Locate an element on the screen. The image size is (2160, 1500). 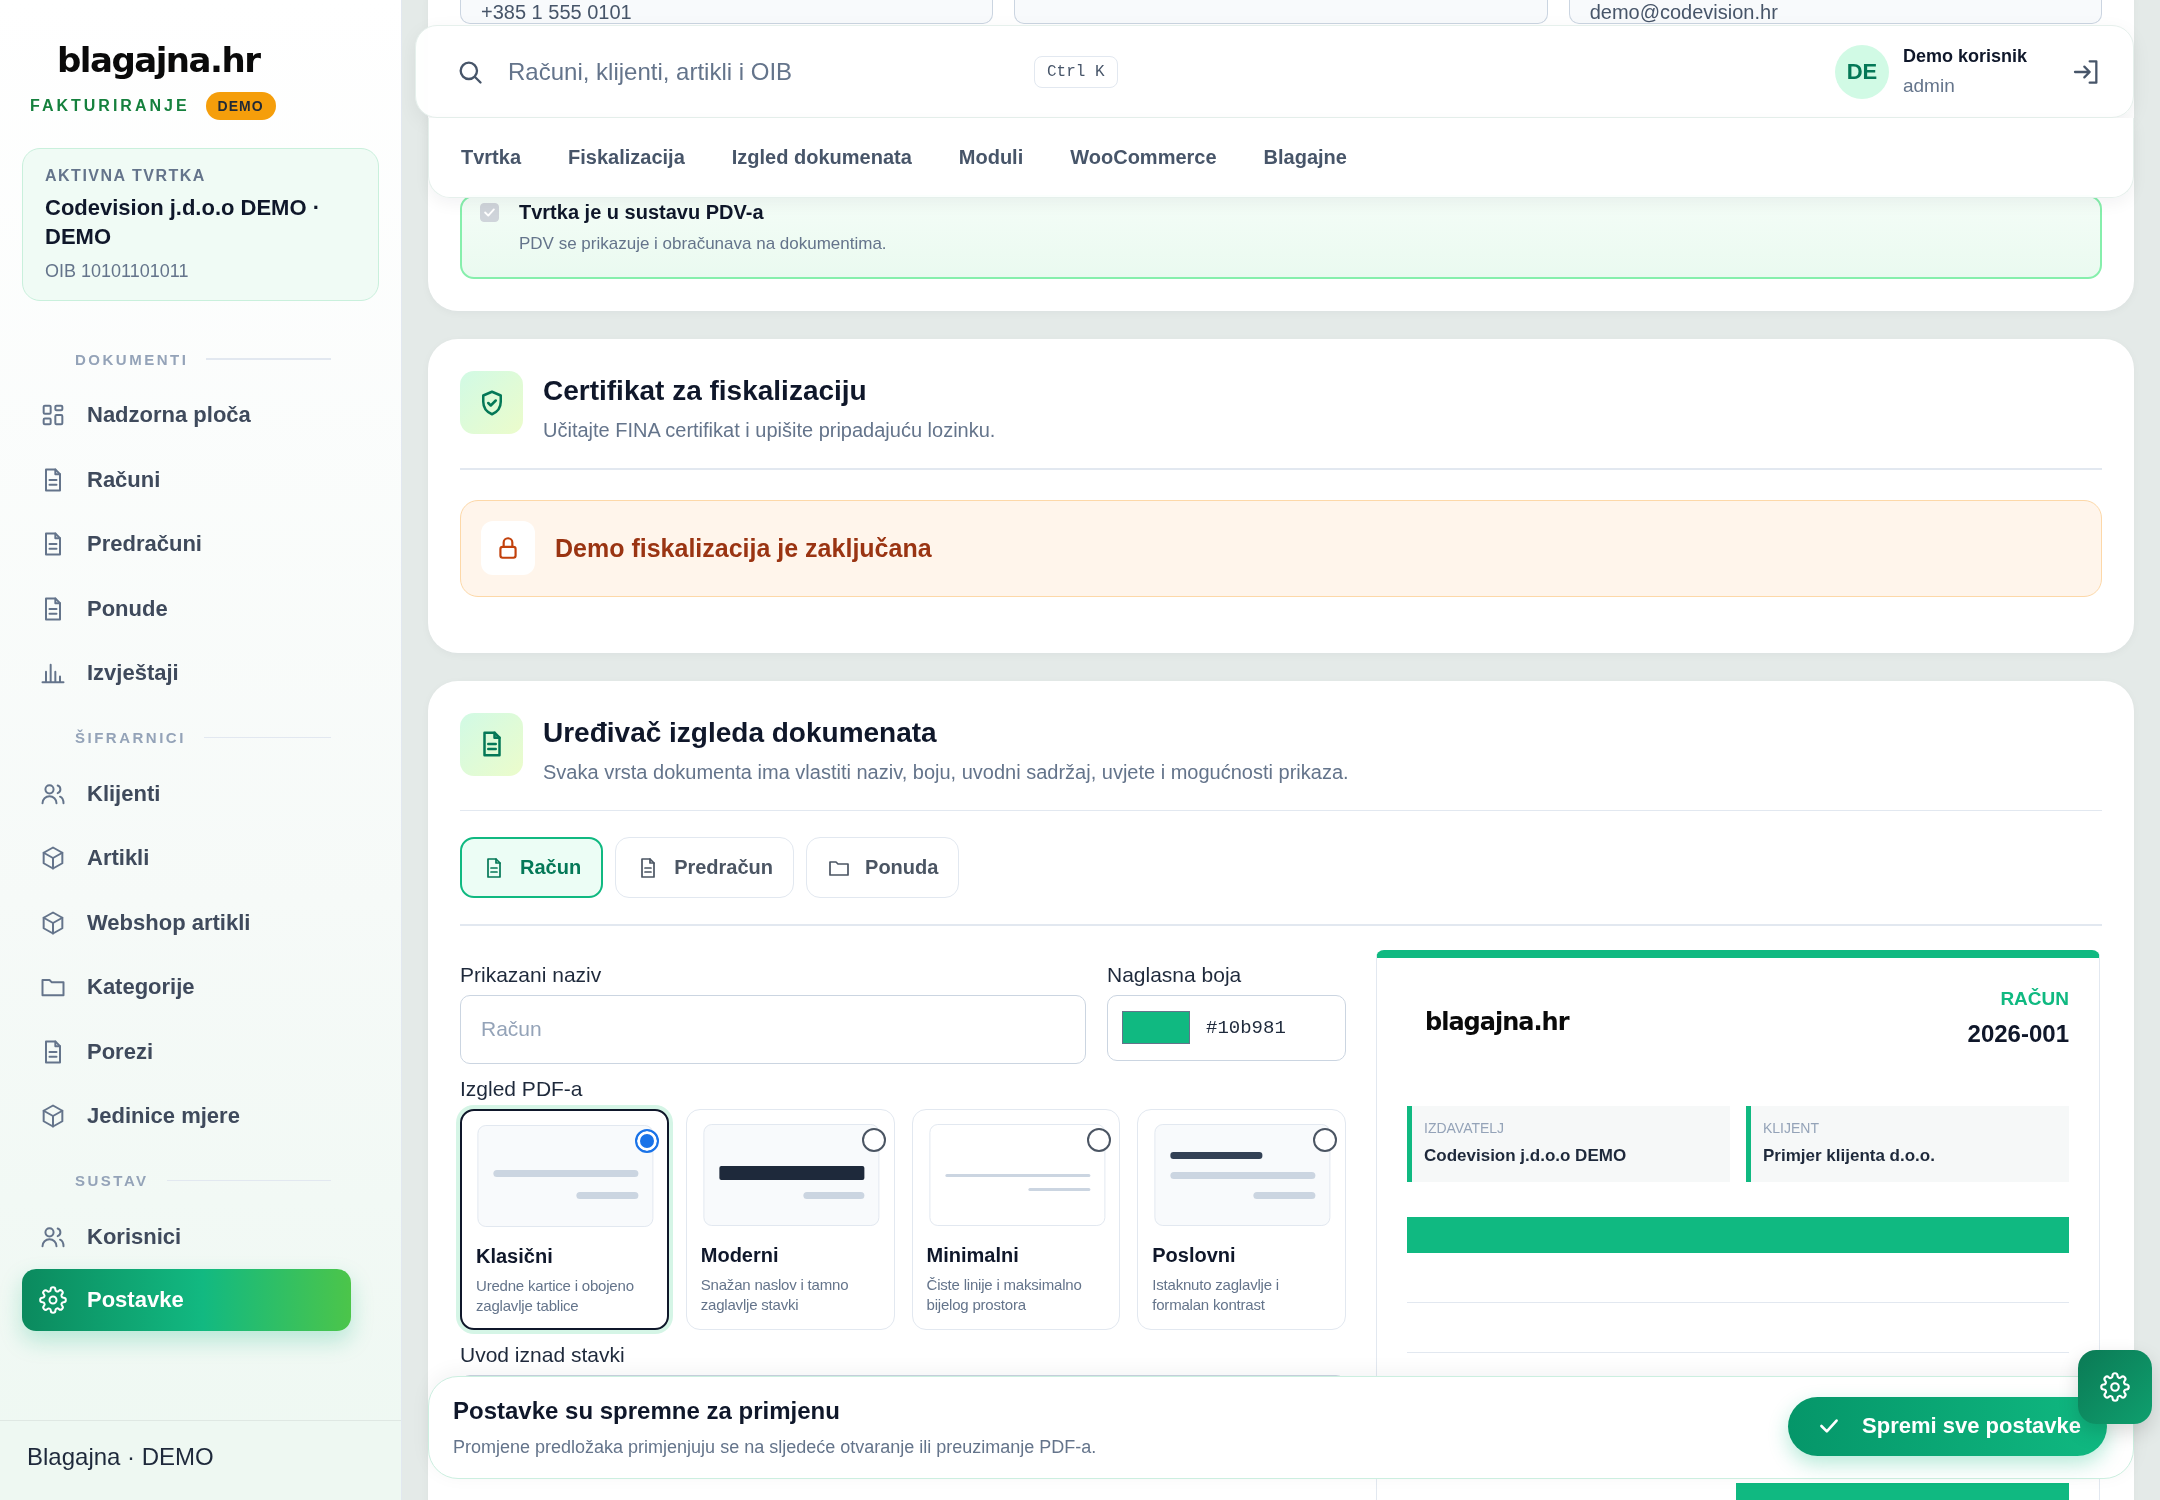
color-value: #10b981 is located at coordinates (1246, 1027).